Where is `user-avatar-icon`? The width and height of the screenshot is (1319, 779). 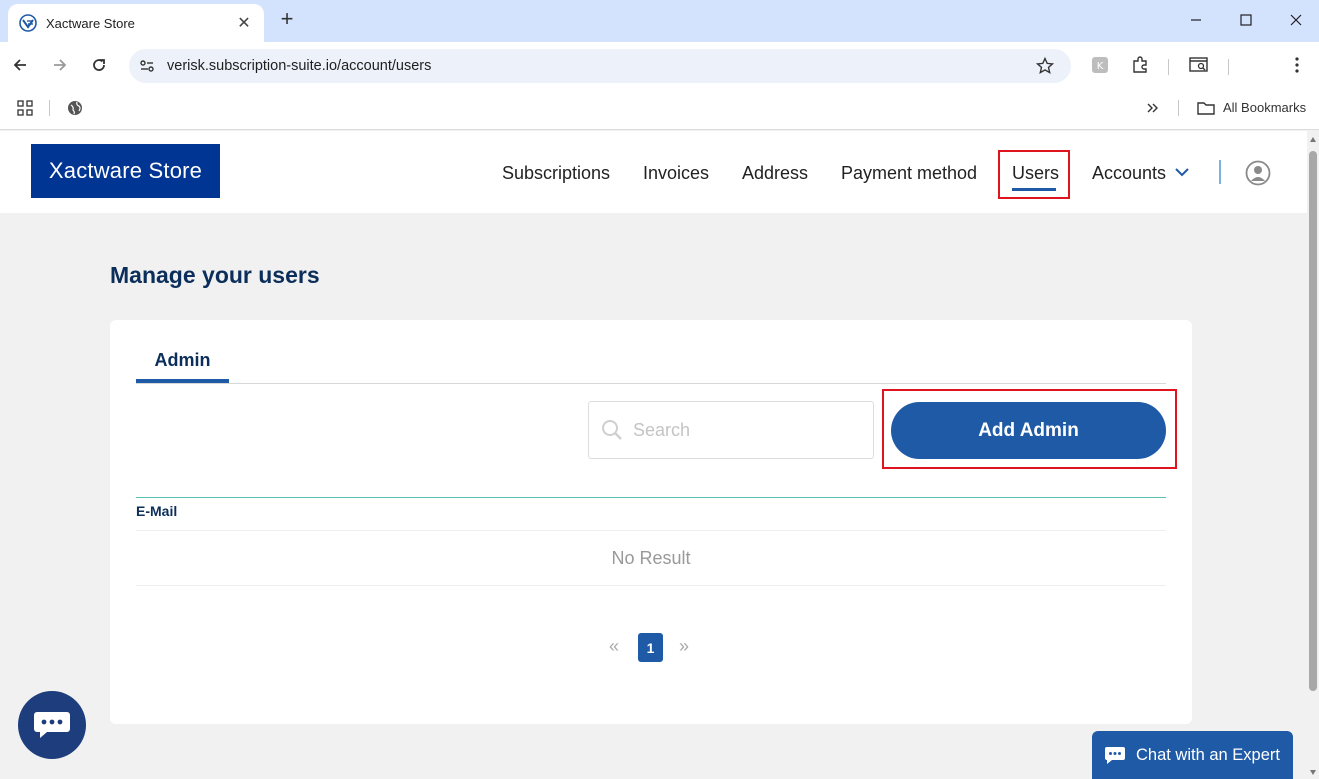 user-avatar-icon is located at coordinates (1258, 173).